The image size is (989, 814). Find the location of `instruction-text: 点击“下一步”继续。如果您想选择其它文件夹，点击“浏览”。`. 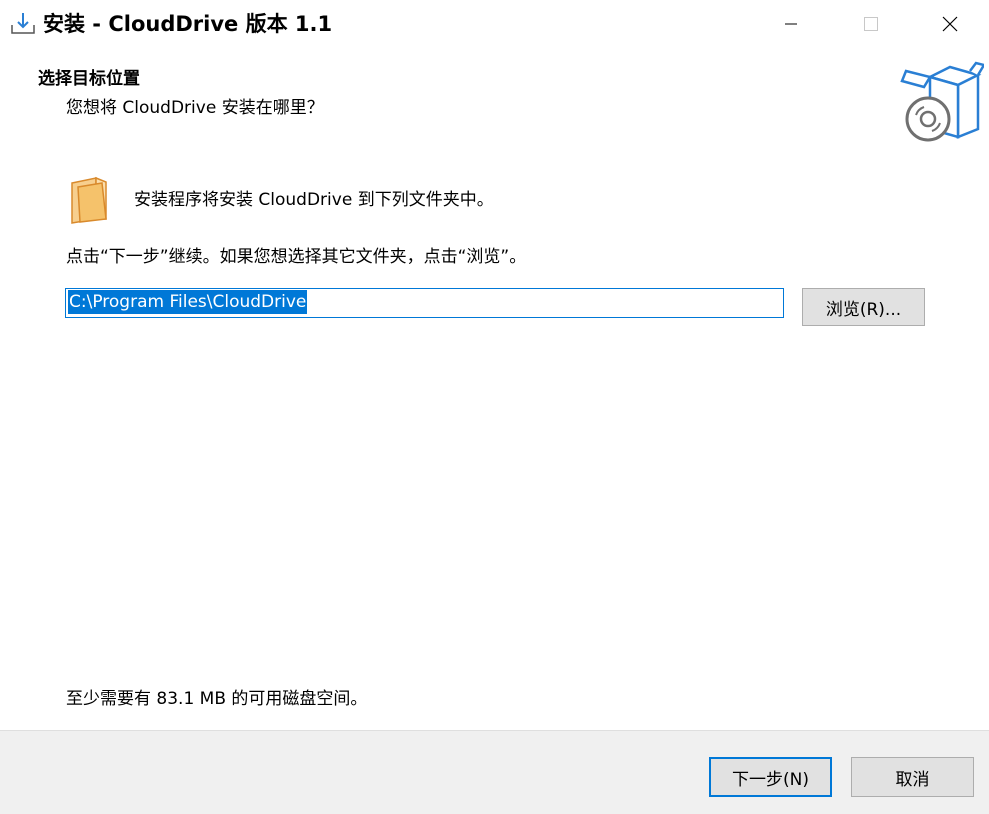

instruction-text: 点击“下一步”继续。如果您想选择其它文件夹，点击“浏览”。 is located at coordinates (296, 257).